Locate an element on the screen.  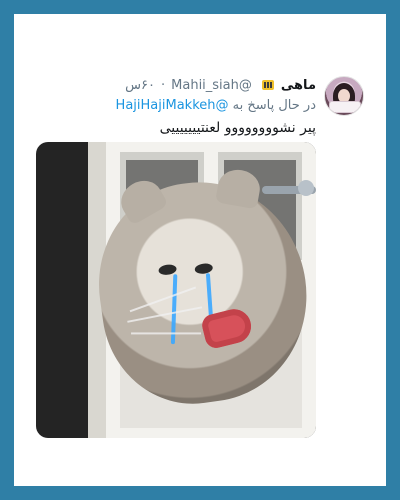
tweet-header: ماهی @Mahii_siah · ۶۰س is located at coordinates (196, 85).